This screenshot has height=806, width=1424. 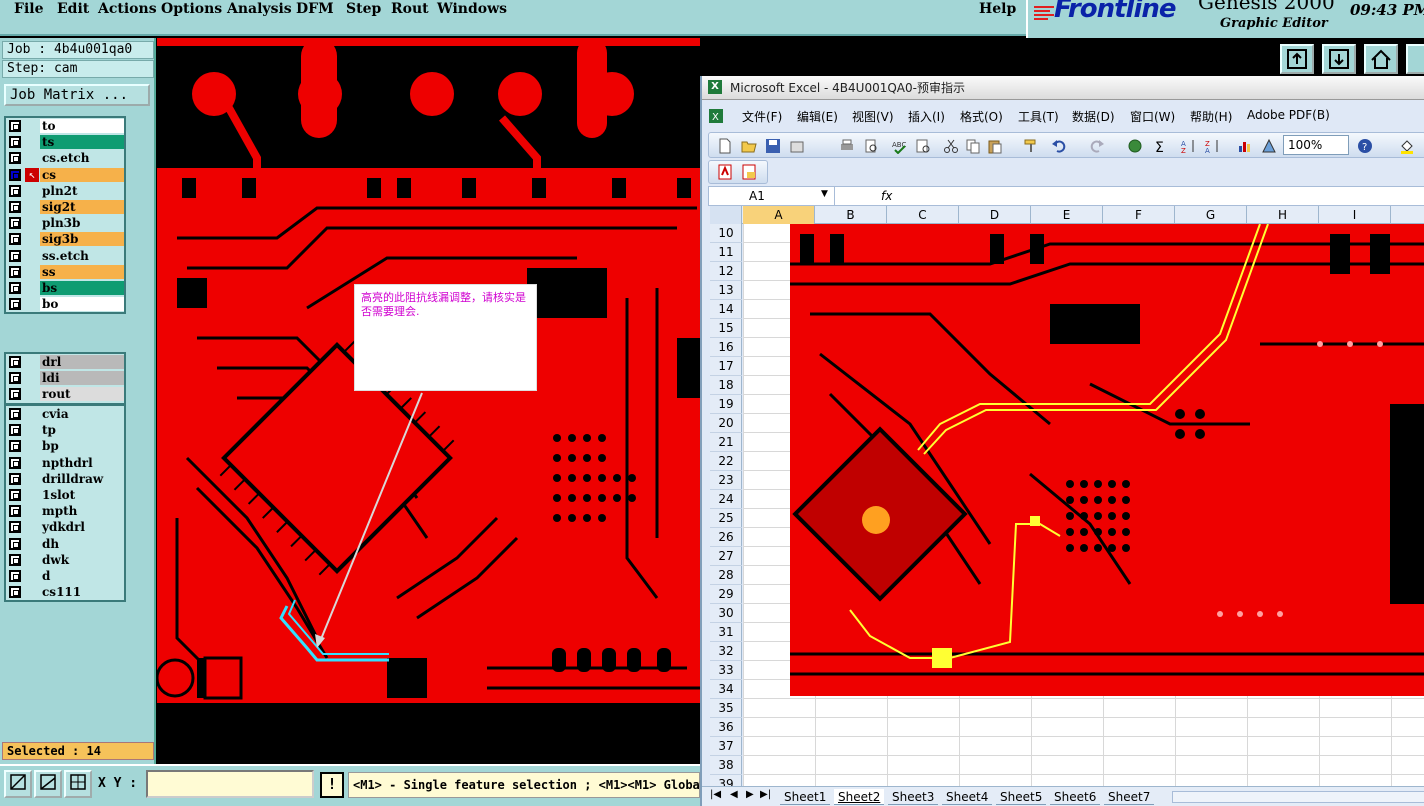 I want to click on copy-icon, so click(x=973, y=146).